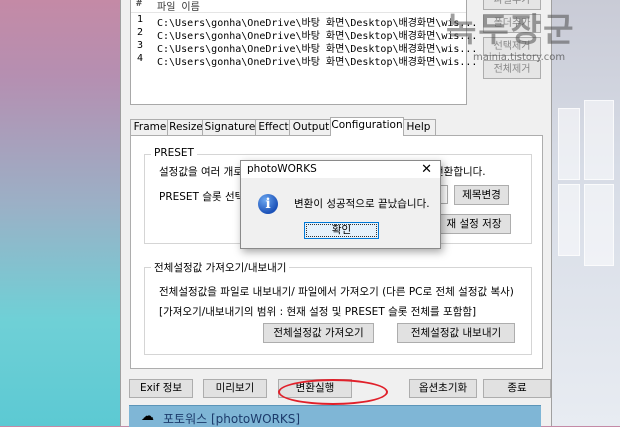 This screenshot has height=427, width=620. I want to click on ok-button: 확인, so click(341, 230).